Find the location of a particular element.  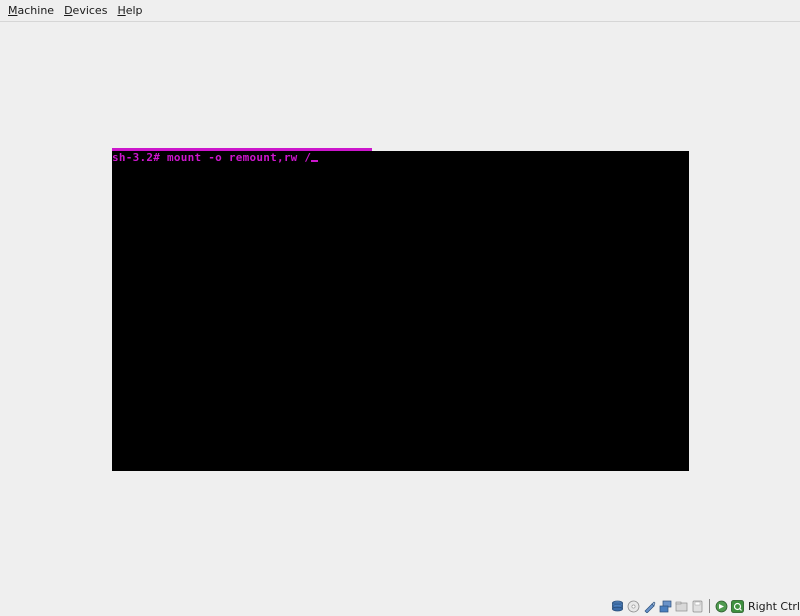

menu-machine: Machine is located at coordinates (31, 10).